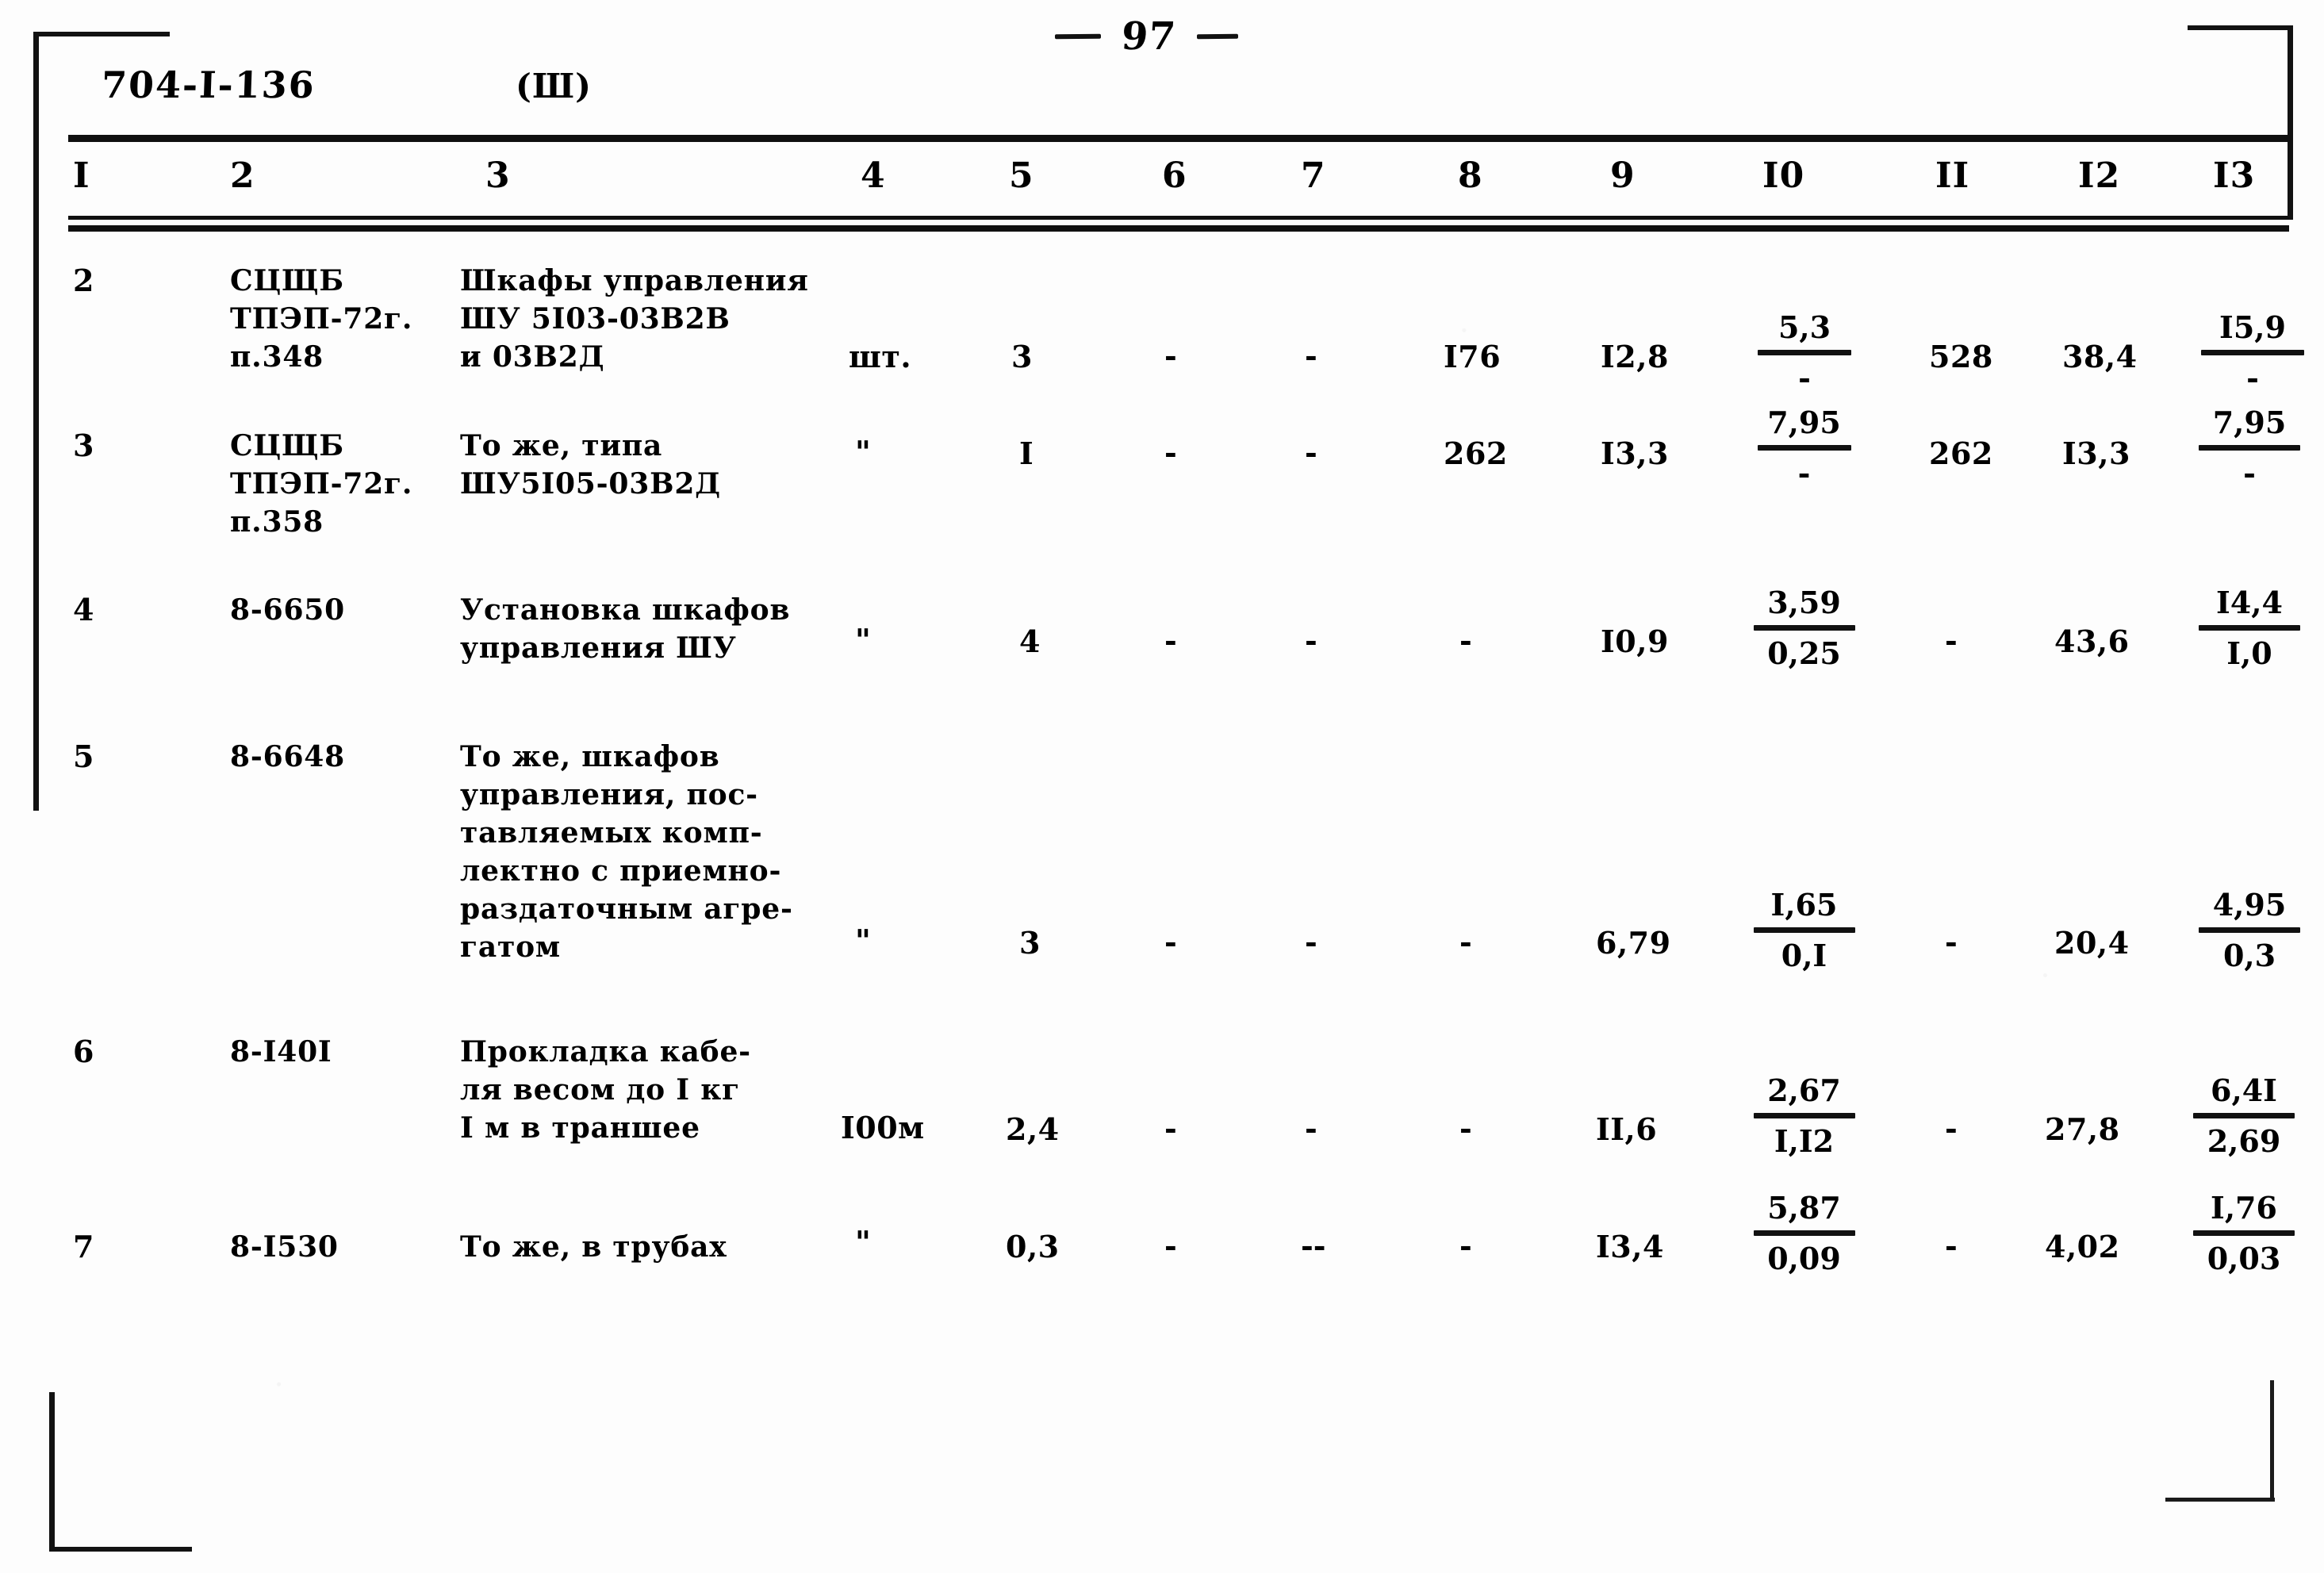  What do you see at coordinates (1149, 36) in the screenshot?
I see `page-number: 97` at bounding box center [1149, 36].